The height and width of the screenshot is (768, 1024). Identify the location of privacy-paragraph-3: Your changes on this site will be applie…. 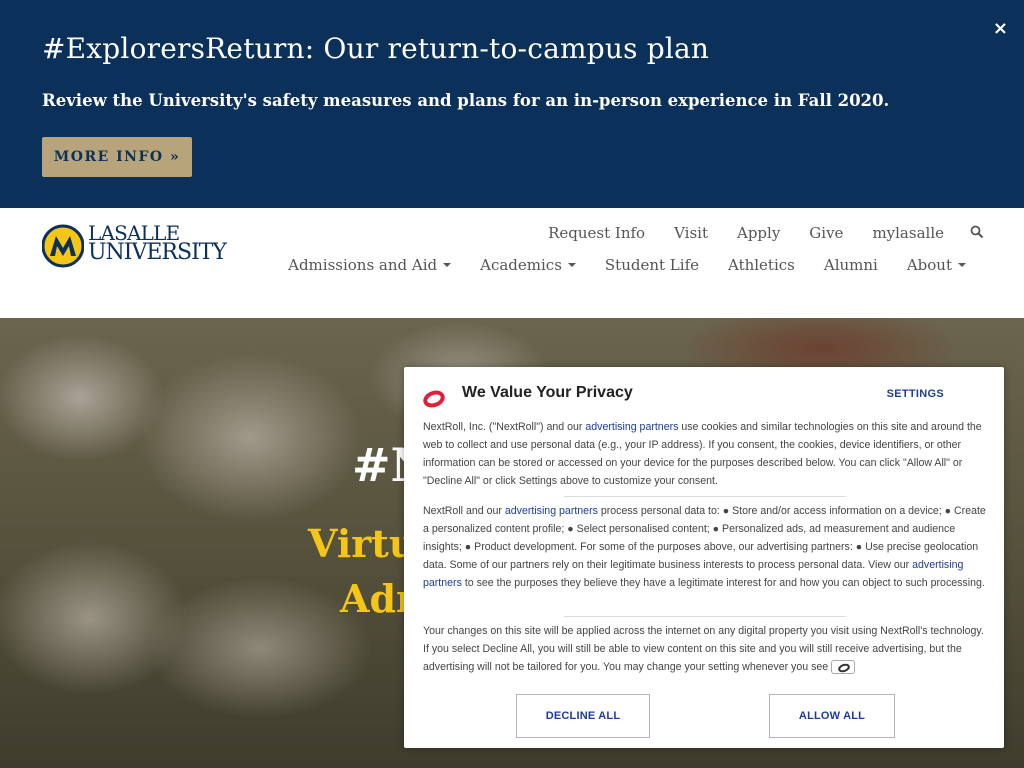
(705, 649).